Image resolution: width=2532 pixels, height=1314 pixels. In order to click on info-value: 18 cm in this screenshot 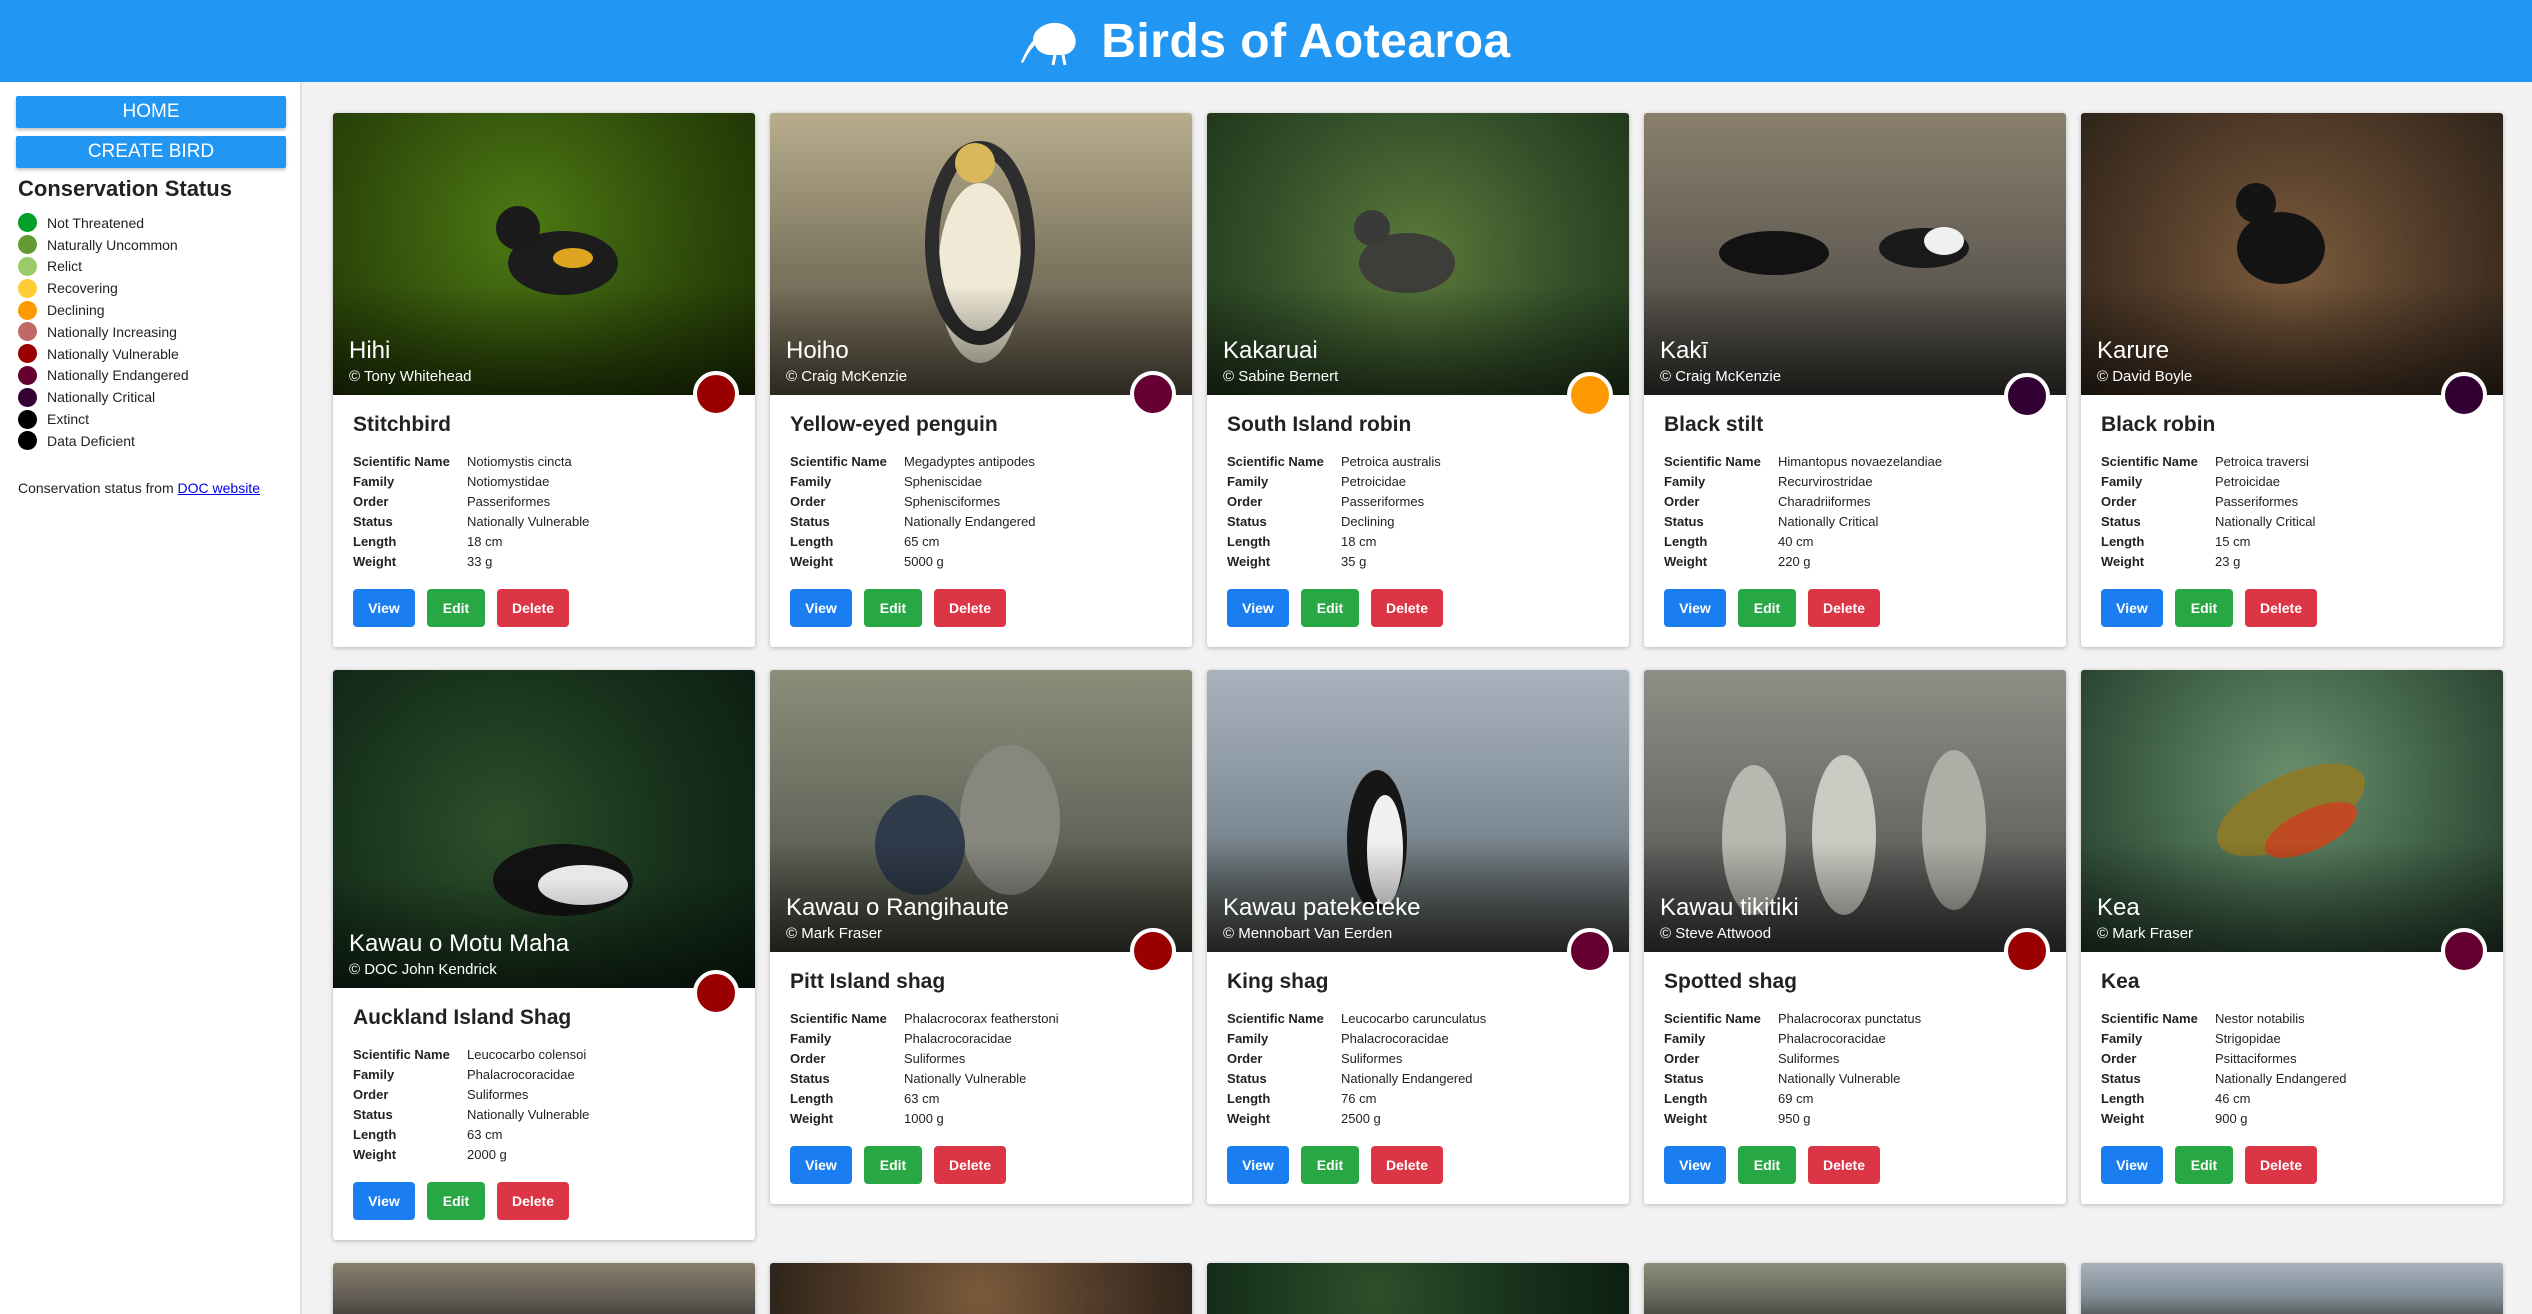, I will do `click(1359, 541)`.